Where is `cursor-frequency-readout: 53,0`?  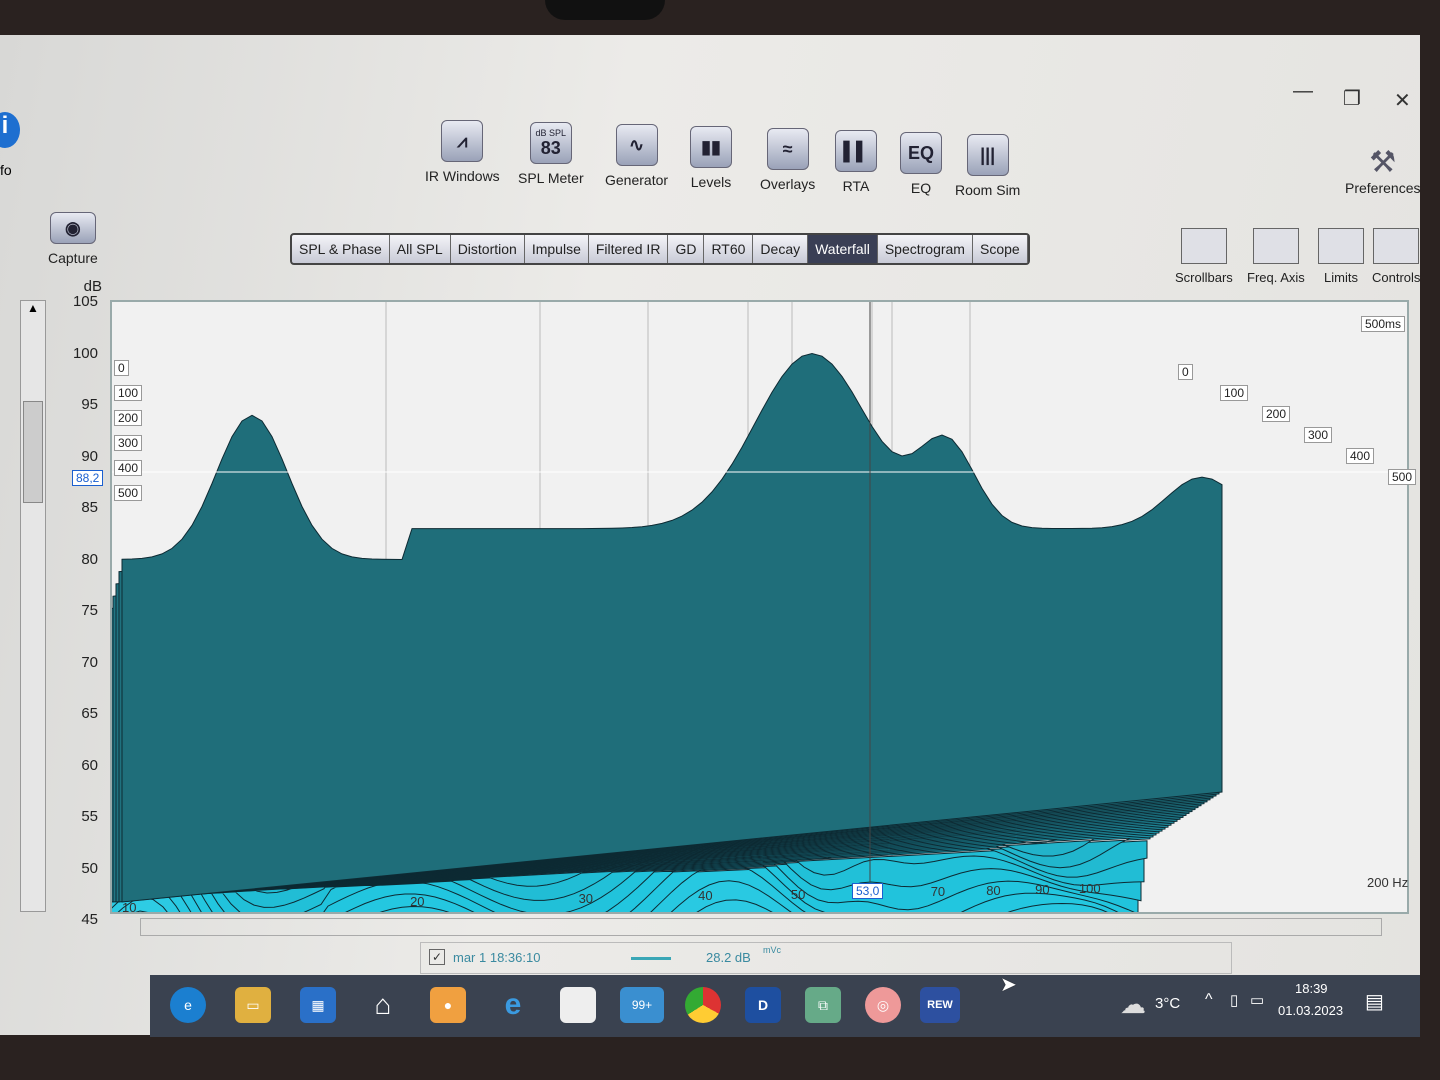
cursor-frequency-readout: 53,0 is located at coordinates (868, 891).